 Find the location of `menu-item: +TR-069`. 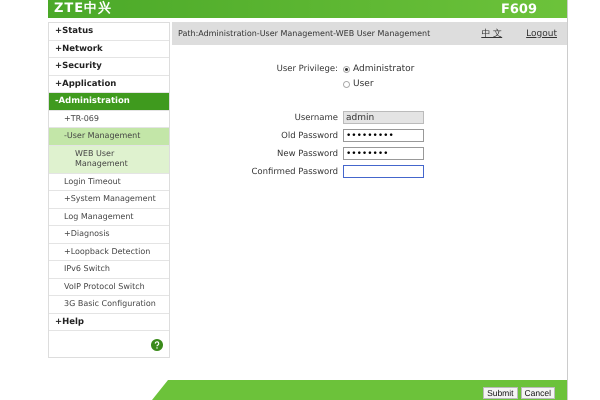

menu-item: +TR-069 is located at coordinates (109, 119).